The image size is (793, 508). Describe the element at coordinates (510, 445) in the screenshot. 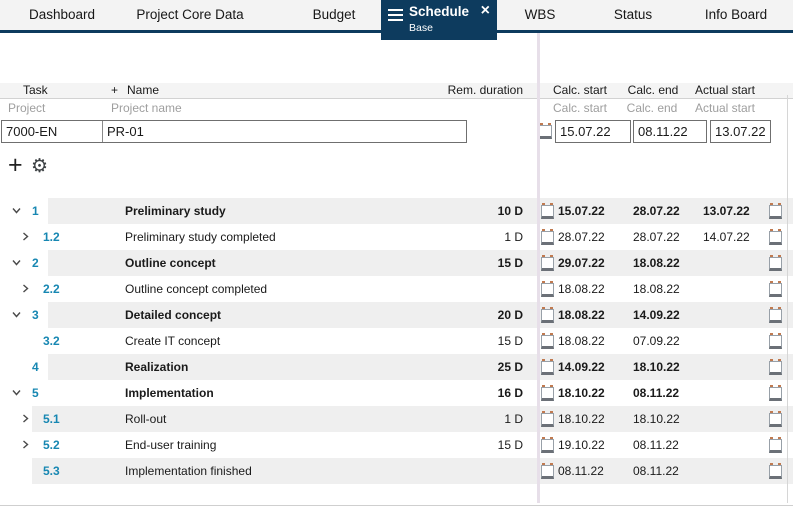

I see `task-duration: 15 D` at that location.